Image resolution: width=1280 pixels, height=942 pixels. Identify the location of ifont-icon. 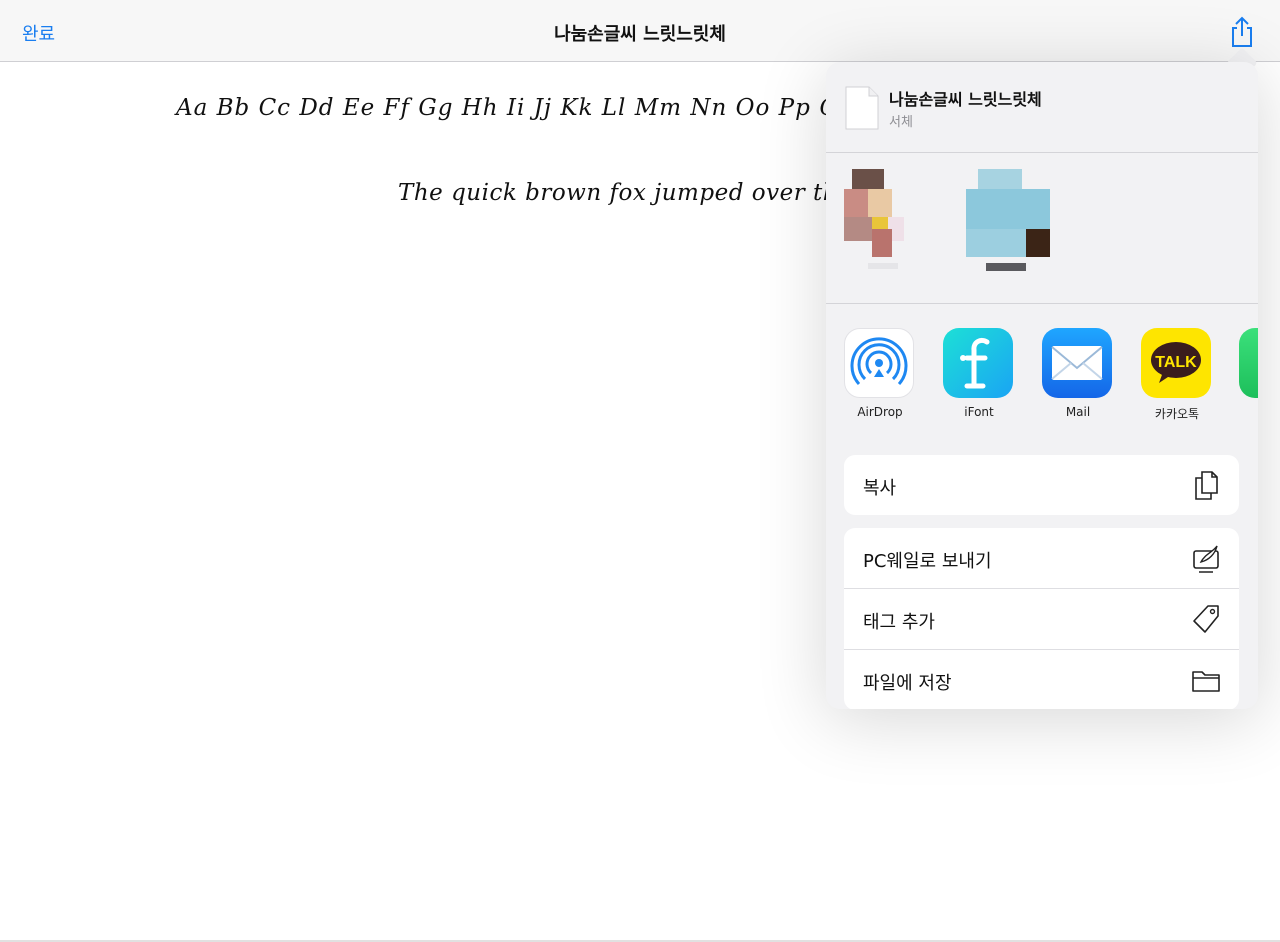
(978, 363).